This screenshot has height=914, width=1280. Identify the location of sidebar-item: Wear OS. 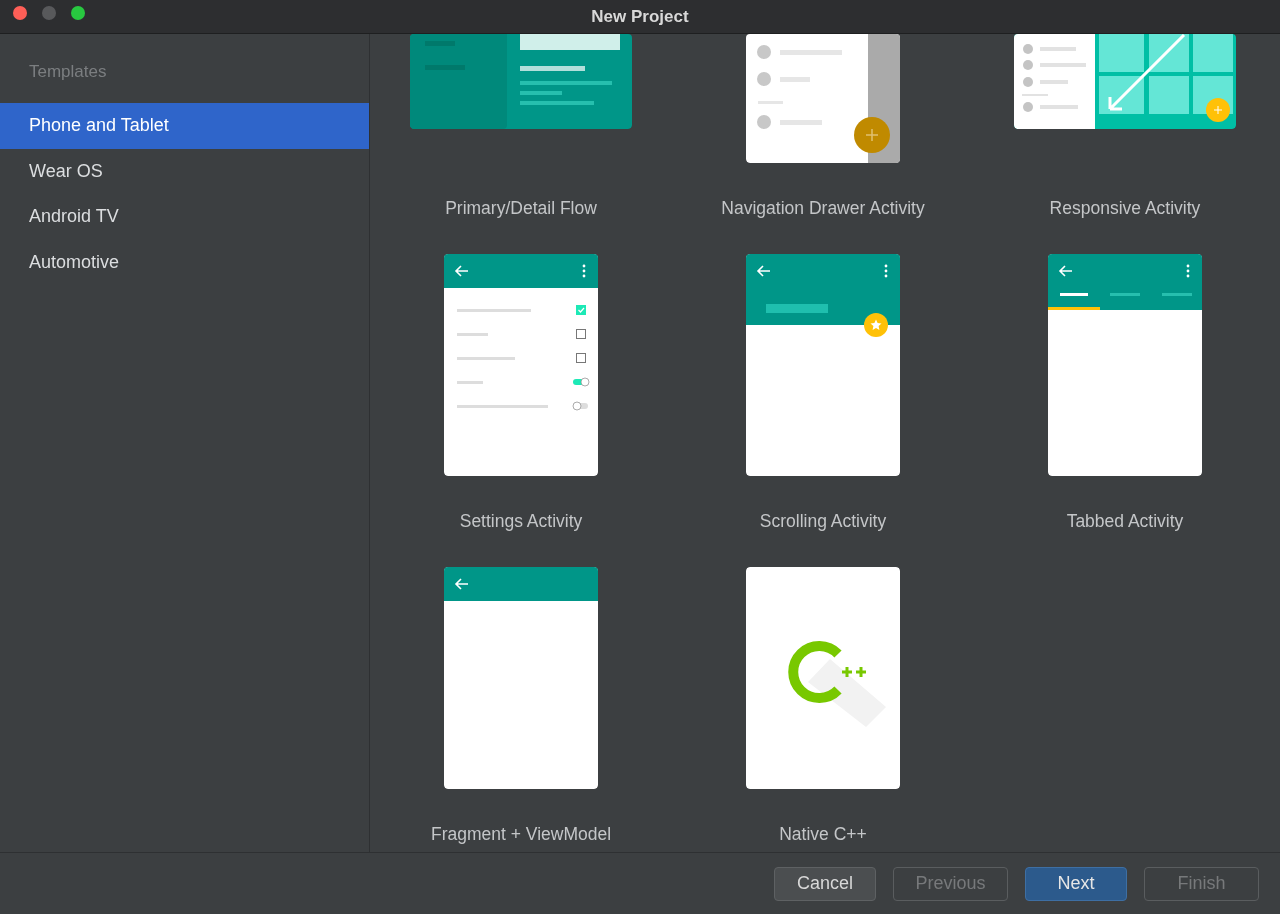
(184, 171).